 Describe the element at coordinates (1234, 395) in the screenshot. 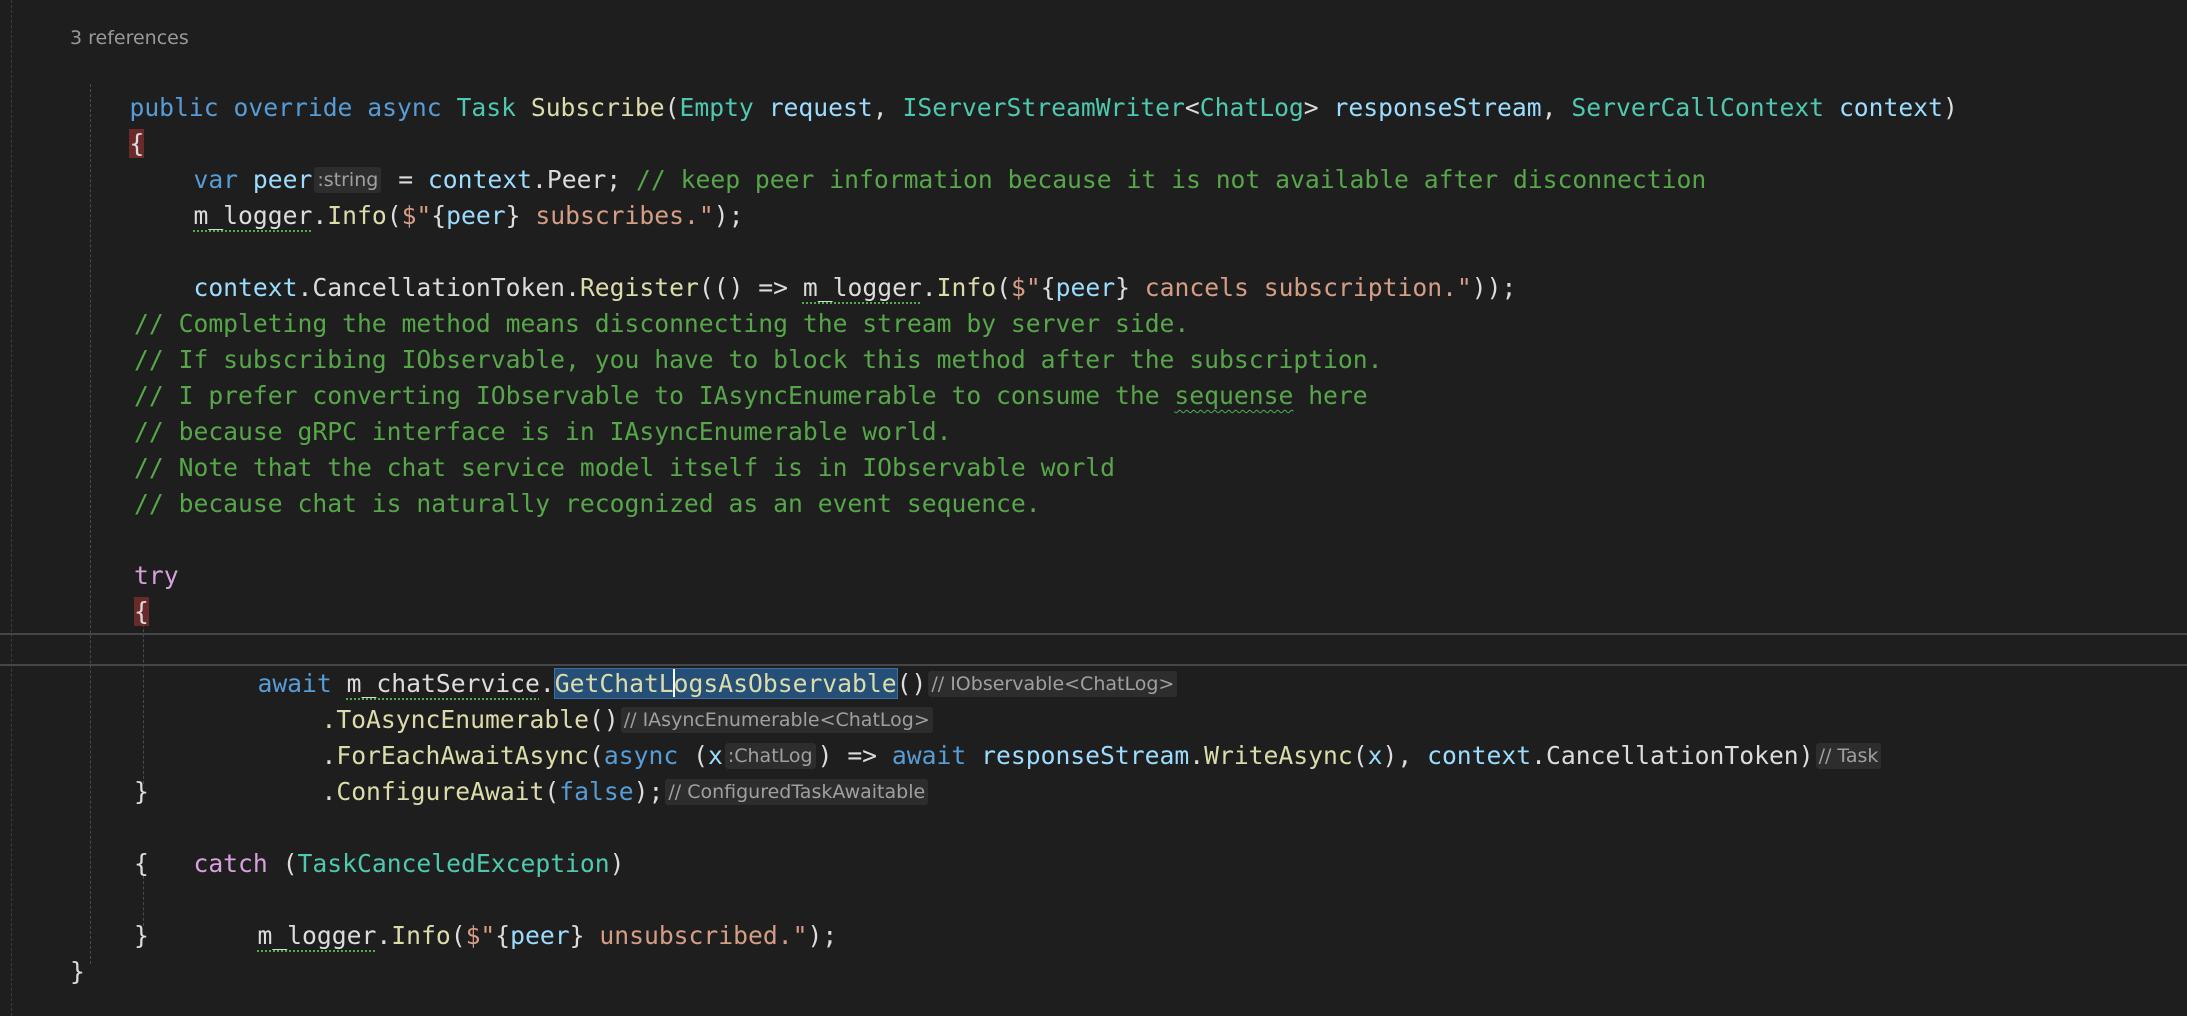

I see `spelling-squiggle-word: sequense` at that location.